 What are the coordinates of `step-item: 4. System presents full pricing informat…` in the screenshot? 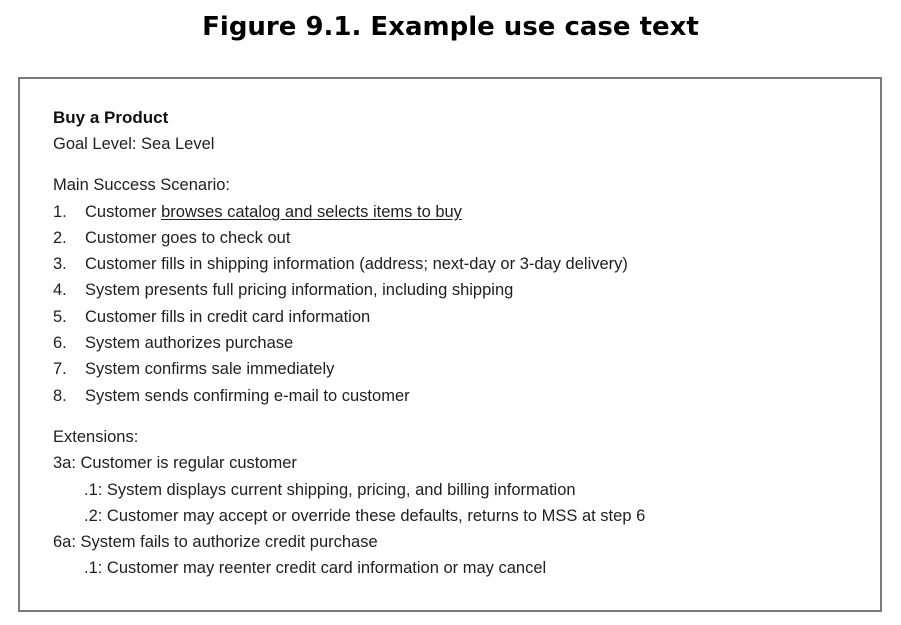 It's located at (456, 290).